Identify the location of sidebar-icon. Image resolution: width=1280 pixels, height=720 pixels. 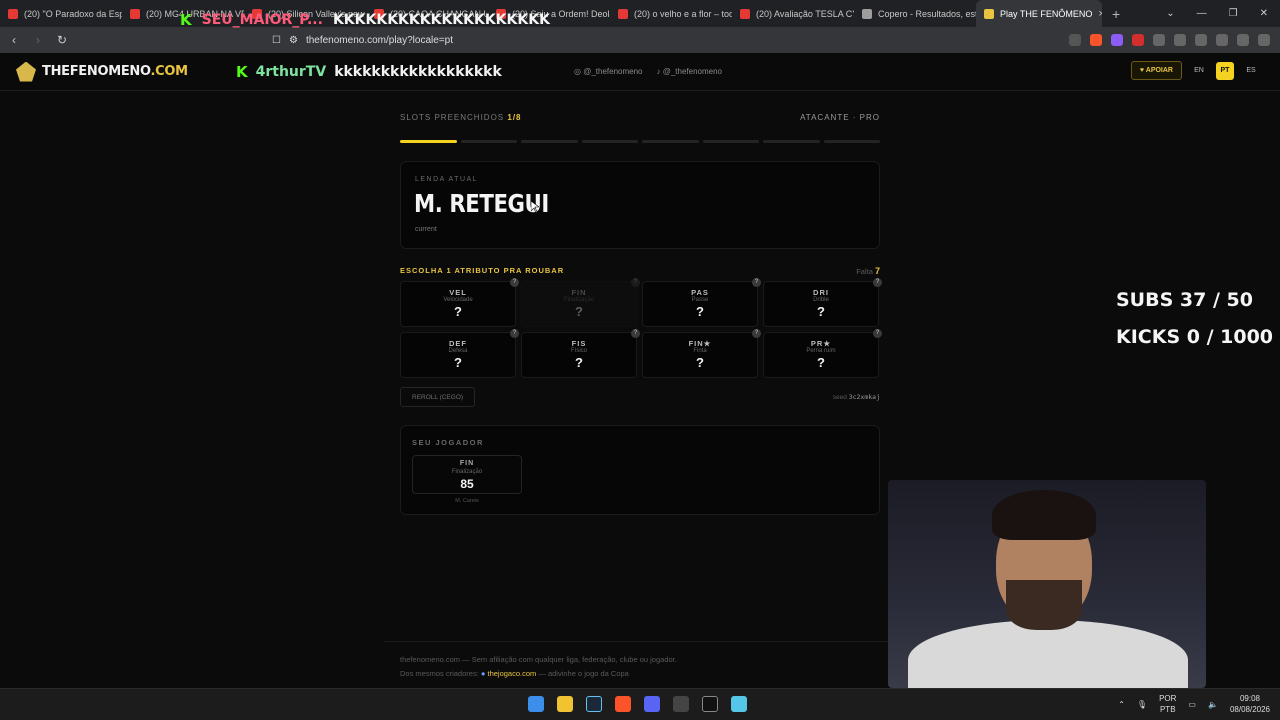
(1180, 40).